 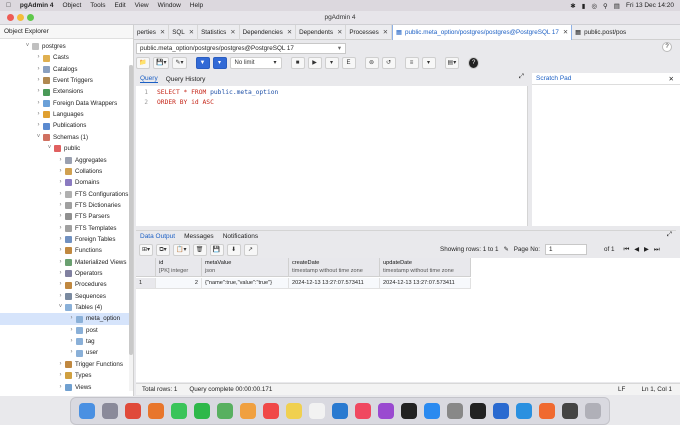 I want to click on wifi-icon: ◎, so click(x=594, y=6).